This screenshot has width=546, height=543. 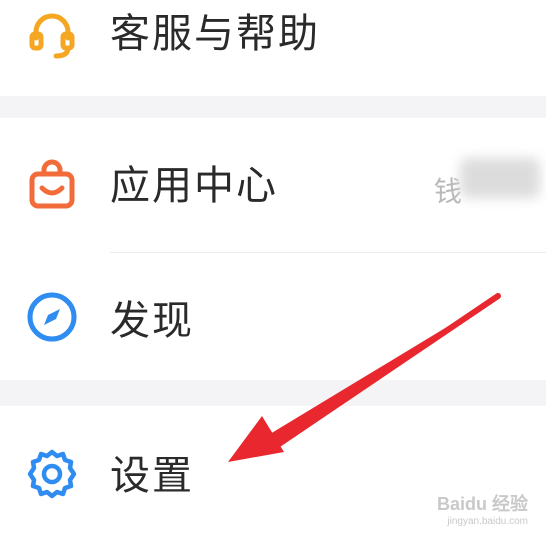 What do you see at coordinates (500, 178) in the screenshot?
I see `blurred-region` at bounding box center [500, 178].